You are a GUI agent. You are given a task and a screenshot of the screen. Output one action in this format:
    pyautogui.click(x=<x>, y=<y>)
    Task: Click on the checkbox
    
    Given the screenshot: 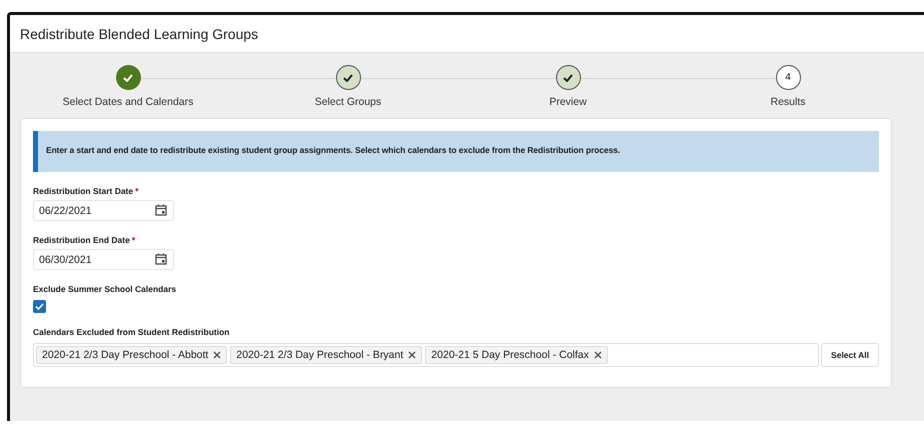 What is the action you would take?
    pyautogui.click(x=39, y=306)
    